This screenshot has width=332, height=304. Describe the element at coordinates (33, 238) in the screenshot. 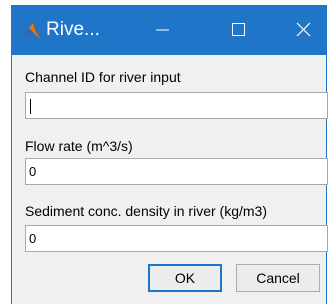

I see `sediment-conc-value: 0` at that location.